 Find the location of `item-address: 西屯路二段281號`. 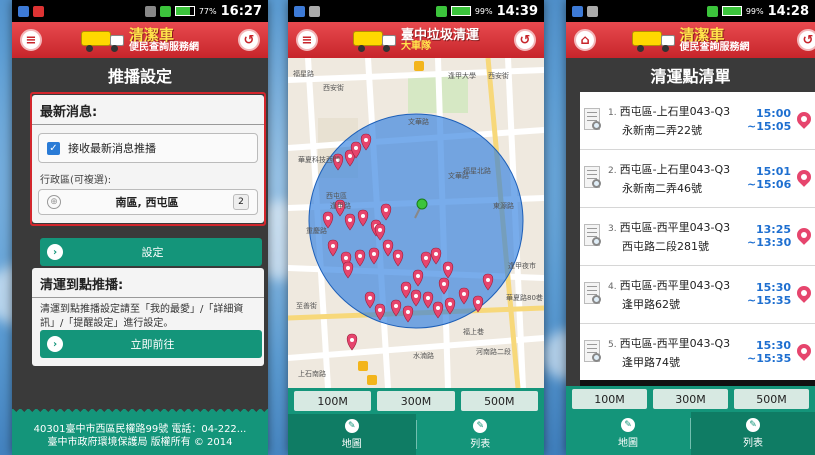

item-address: 西屯路二段281號 is located at coordinates (665, 246).